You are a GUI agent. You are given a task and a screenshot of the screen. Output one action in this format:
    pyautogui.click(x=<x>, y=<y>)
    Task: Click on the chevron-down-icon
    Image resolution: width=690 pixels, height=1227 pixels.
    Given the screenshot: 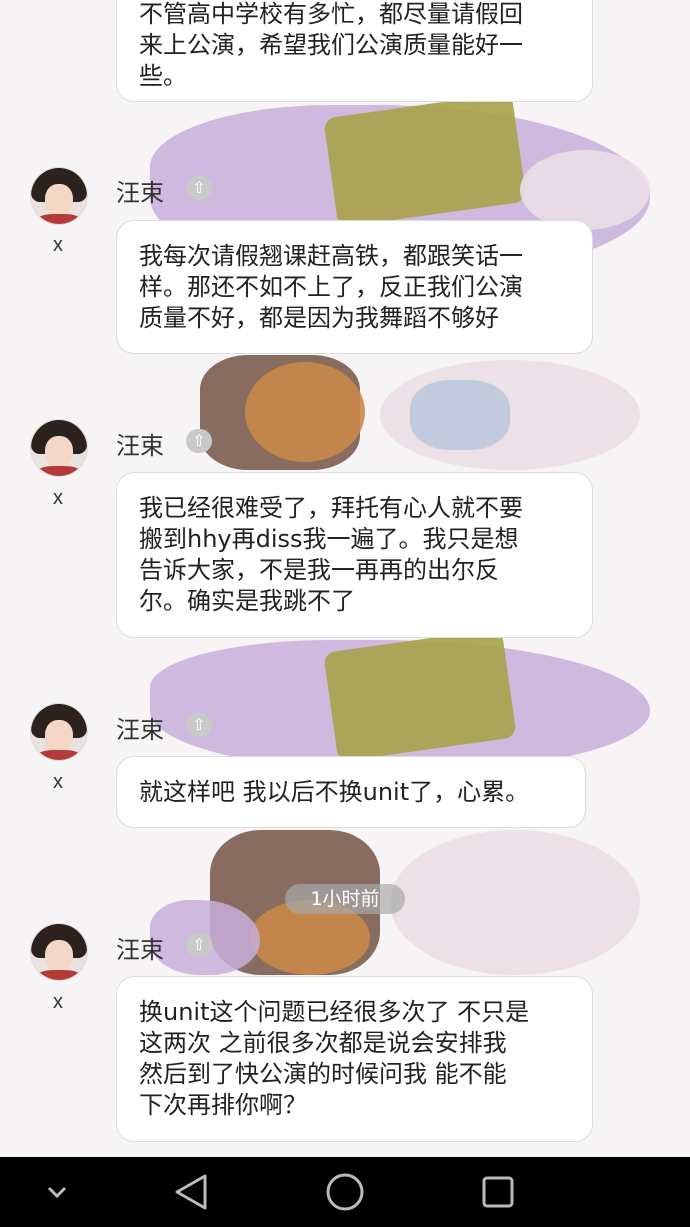 What is the action you would take?
    pyautogui.click(x=57, y=1192)
    